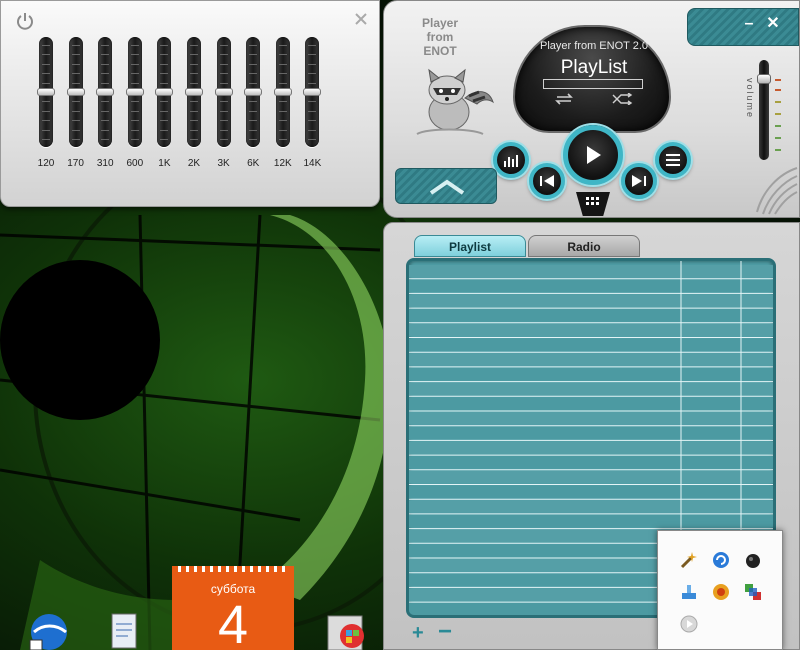  What do you see at coordinates (673, 160) in the screenshot?
I see `playlist-button` at bounding box center [673, 160].